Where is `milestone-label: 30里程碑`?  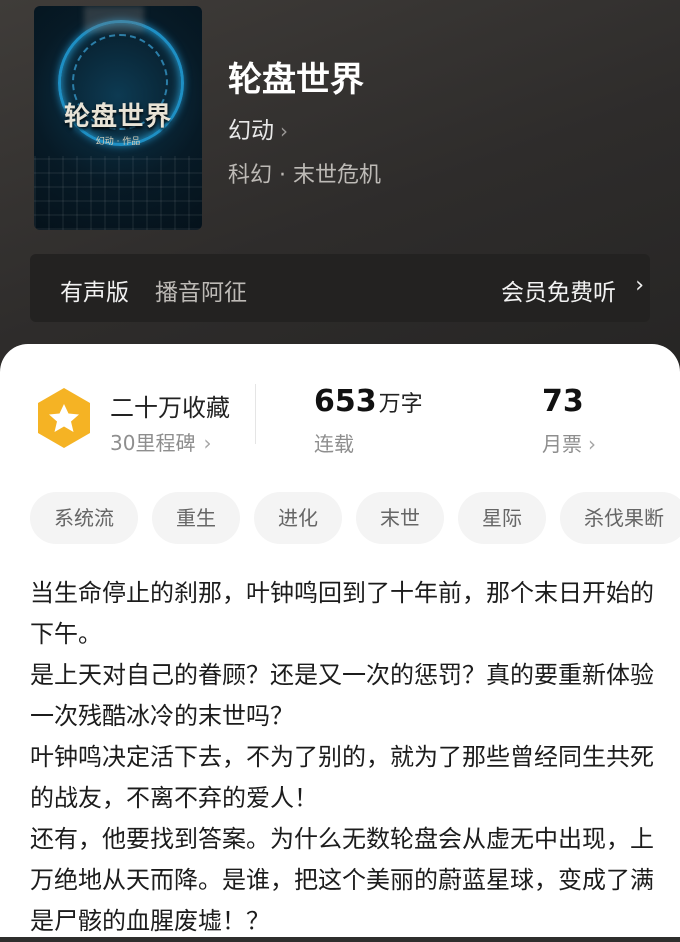
milestone-label: 30里程碑 is located at coordinates (153, 443).